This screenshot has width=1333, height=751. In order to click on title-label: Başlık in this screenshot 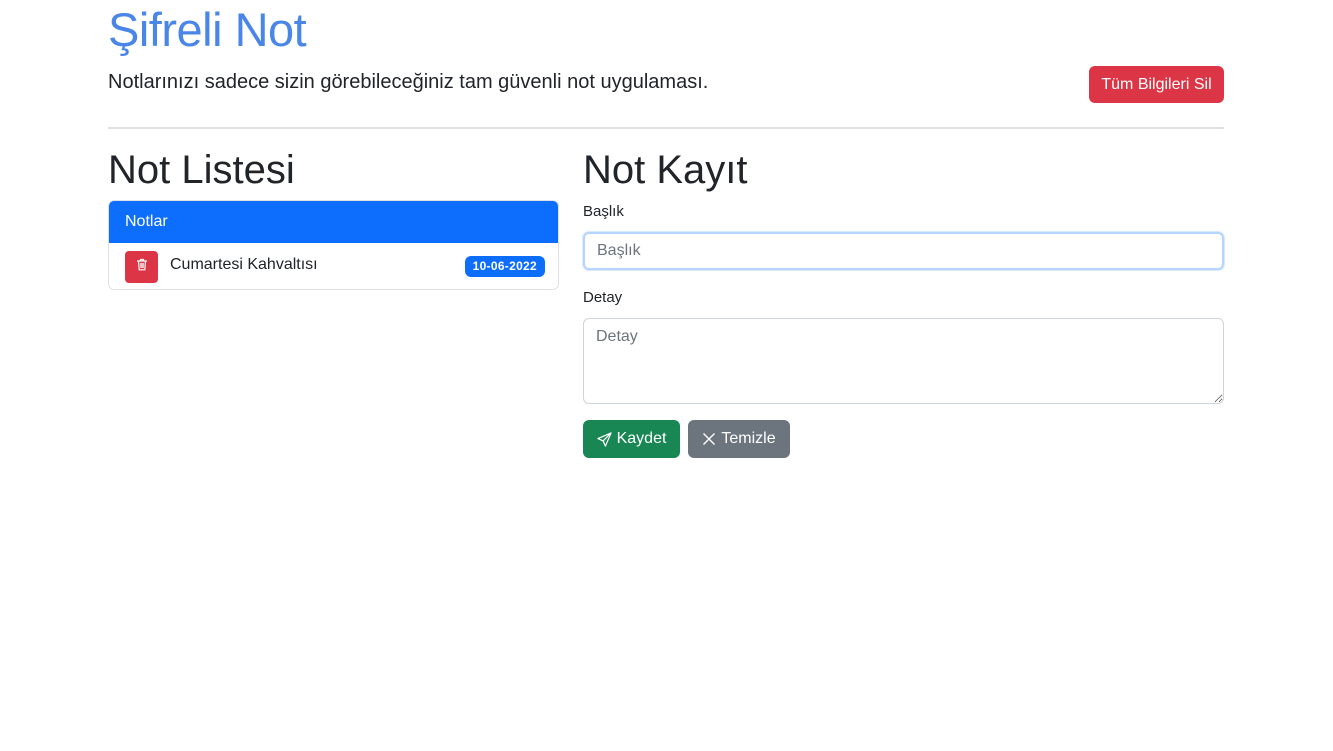, I will do `click(603, 211)`.